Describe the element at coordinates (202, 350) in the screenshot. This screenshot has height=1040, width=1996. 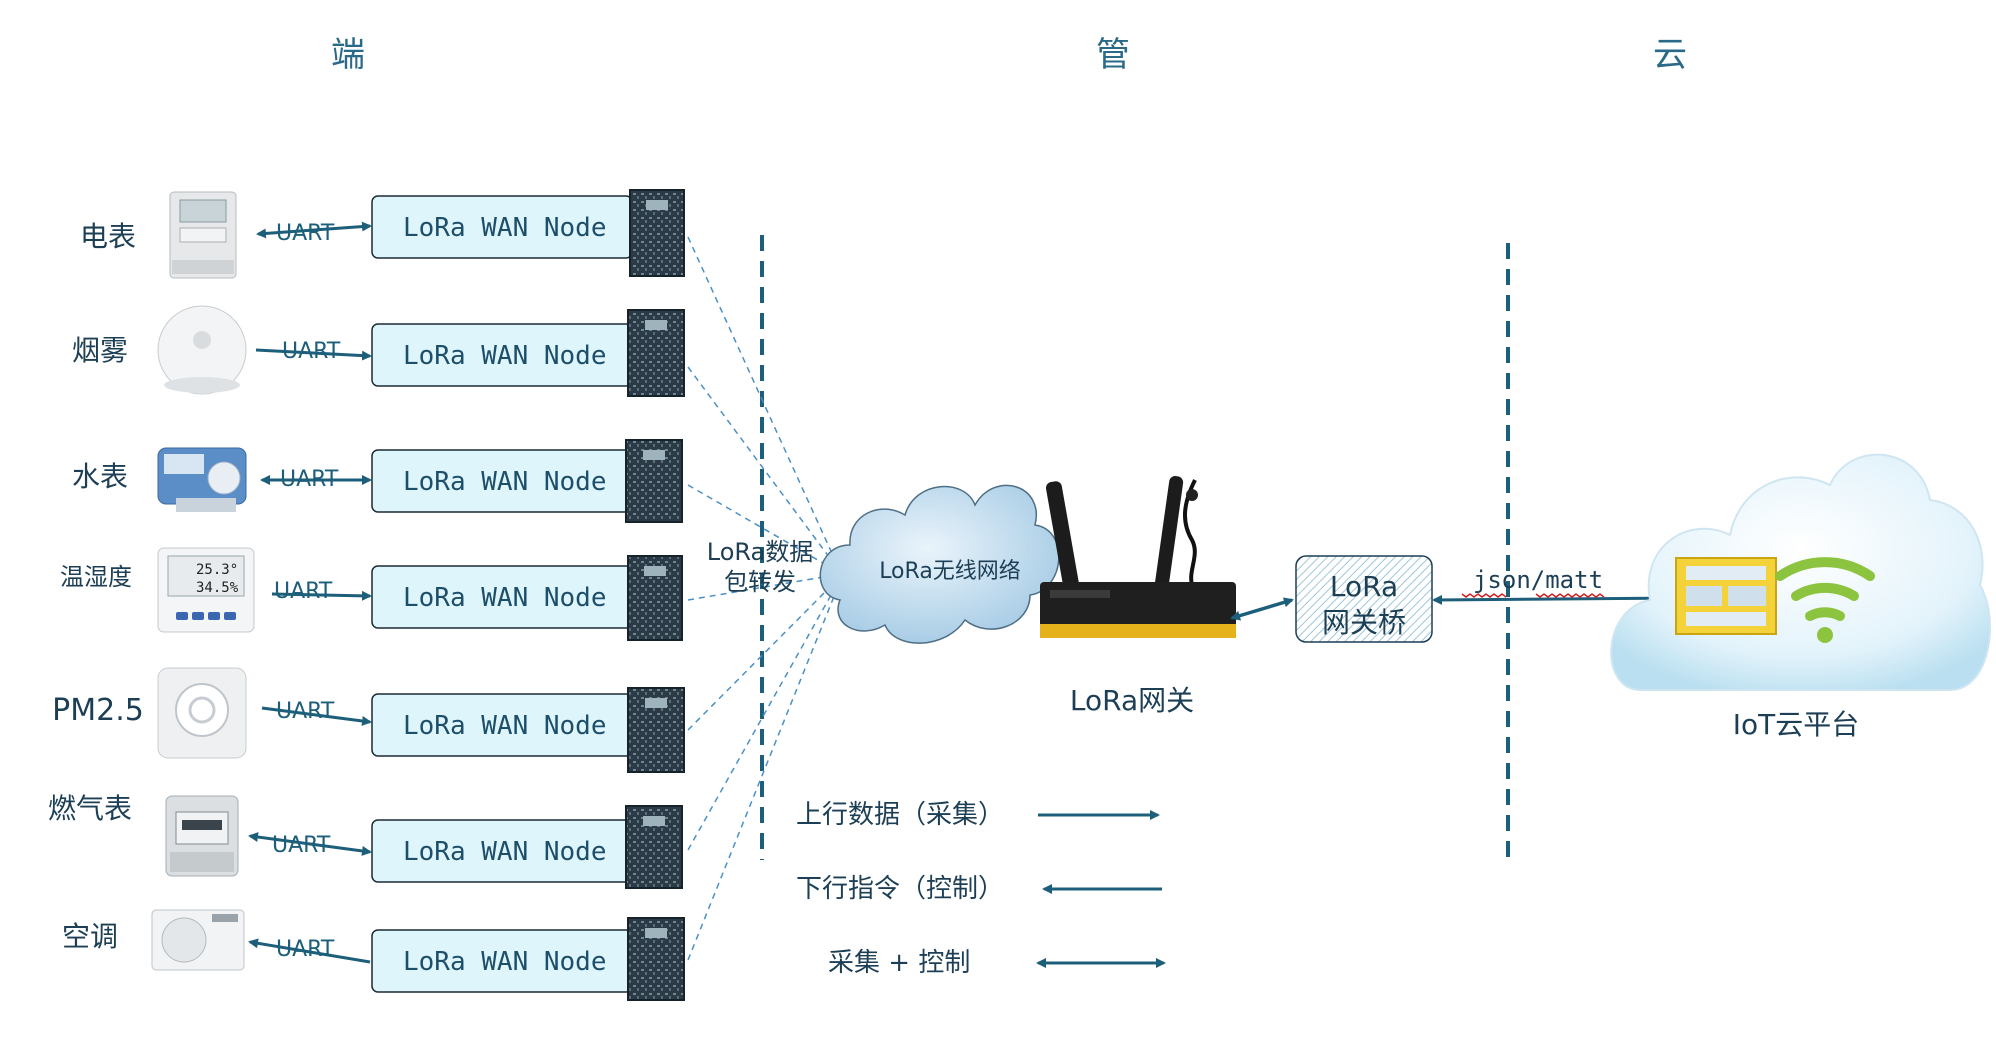
I see `smoke-detector-icon` at that location.